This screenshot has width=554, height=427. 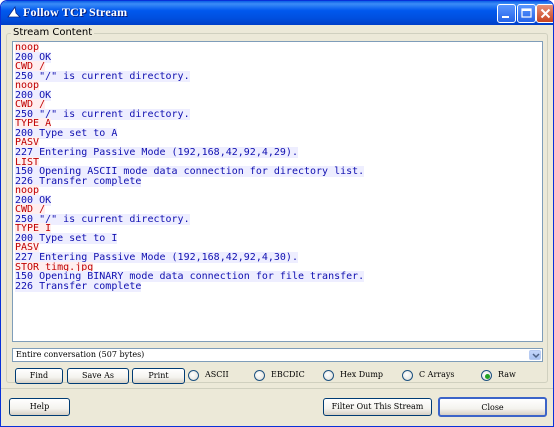 I want to click on print-button-label: Print, so click(x=158, y=375).